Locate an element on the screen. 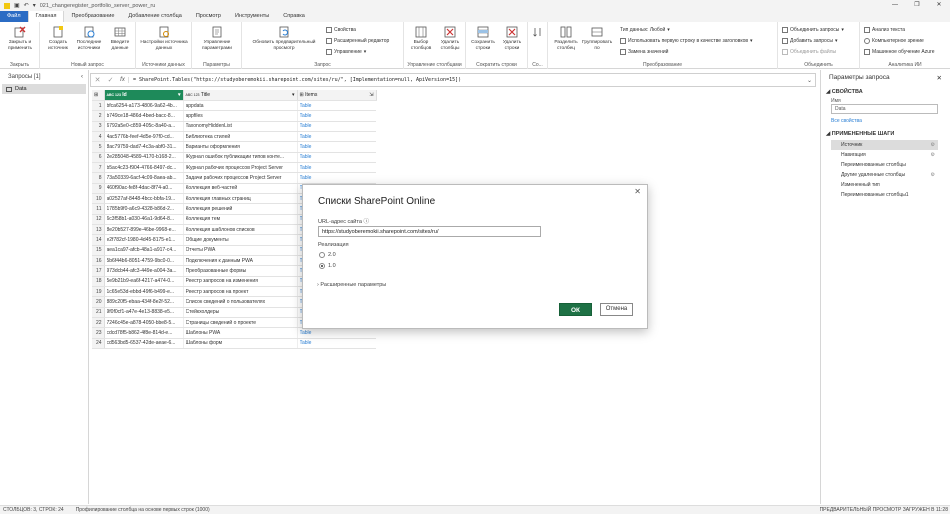 Image resolution: width=950 pixels, height=514 pixels. minimize-button: — is located at coordinates (895, 5).